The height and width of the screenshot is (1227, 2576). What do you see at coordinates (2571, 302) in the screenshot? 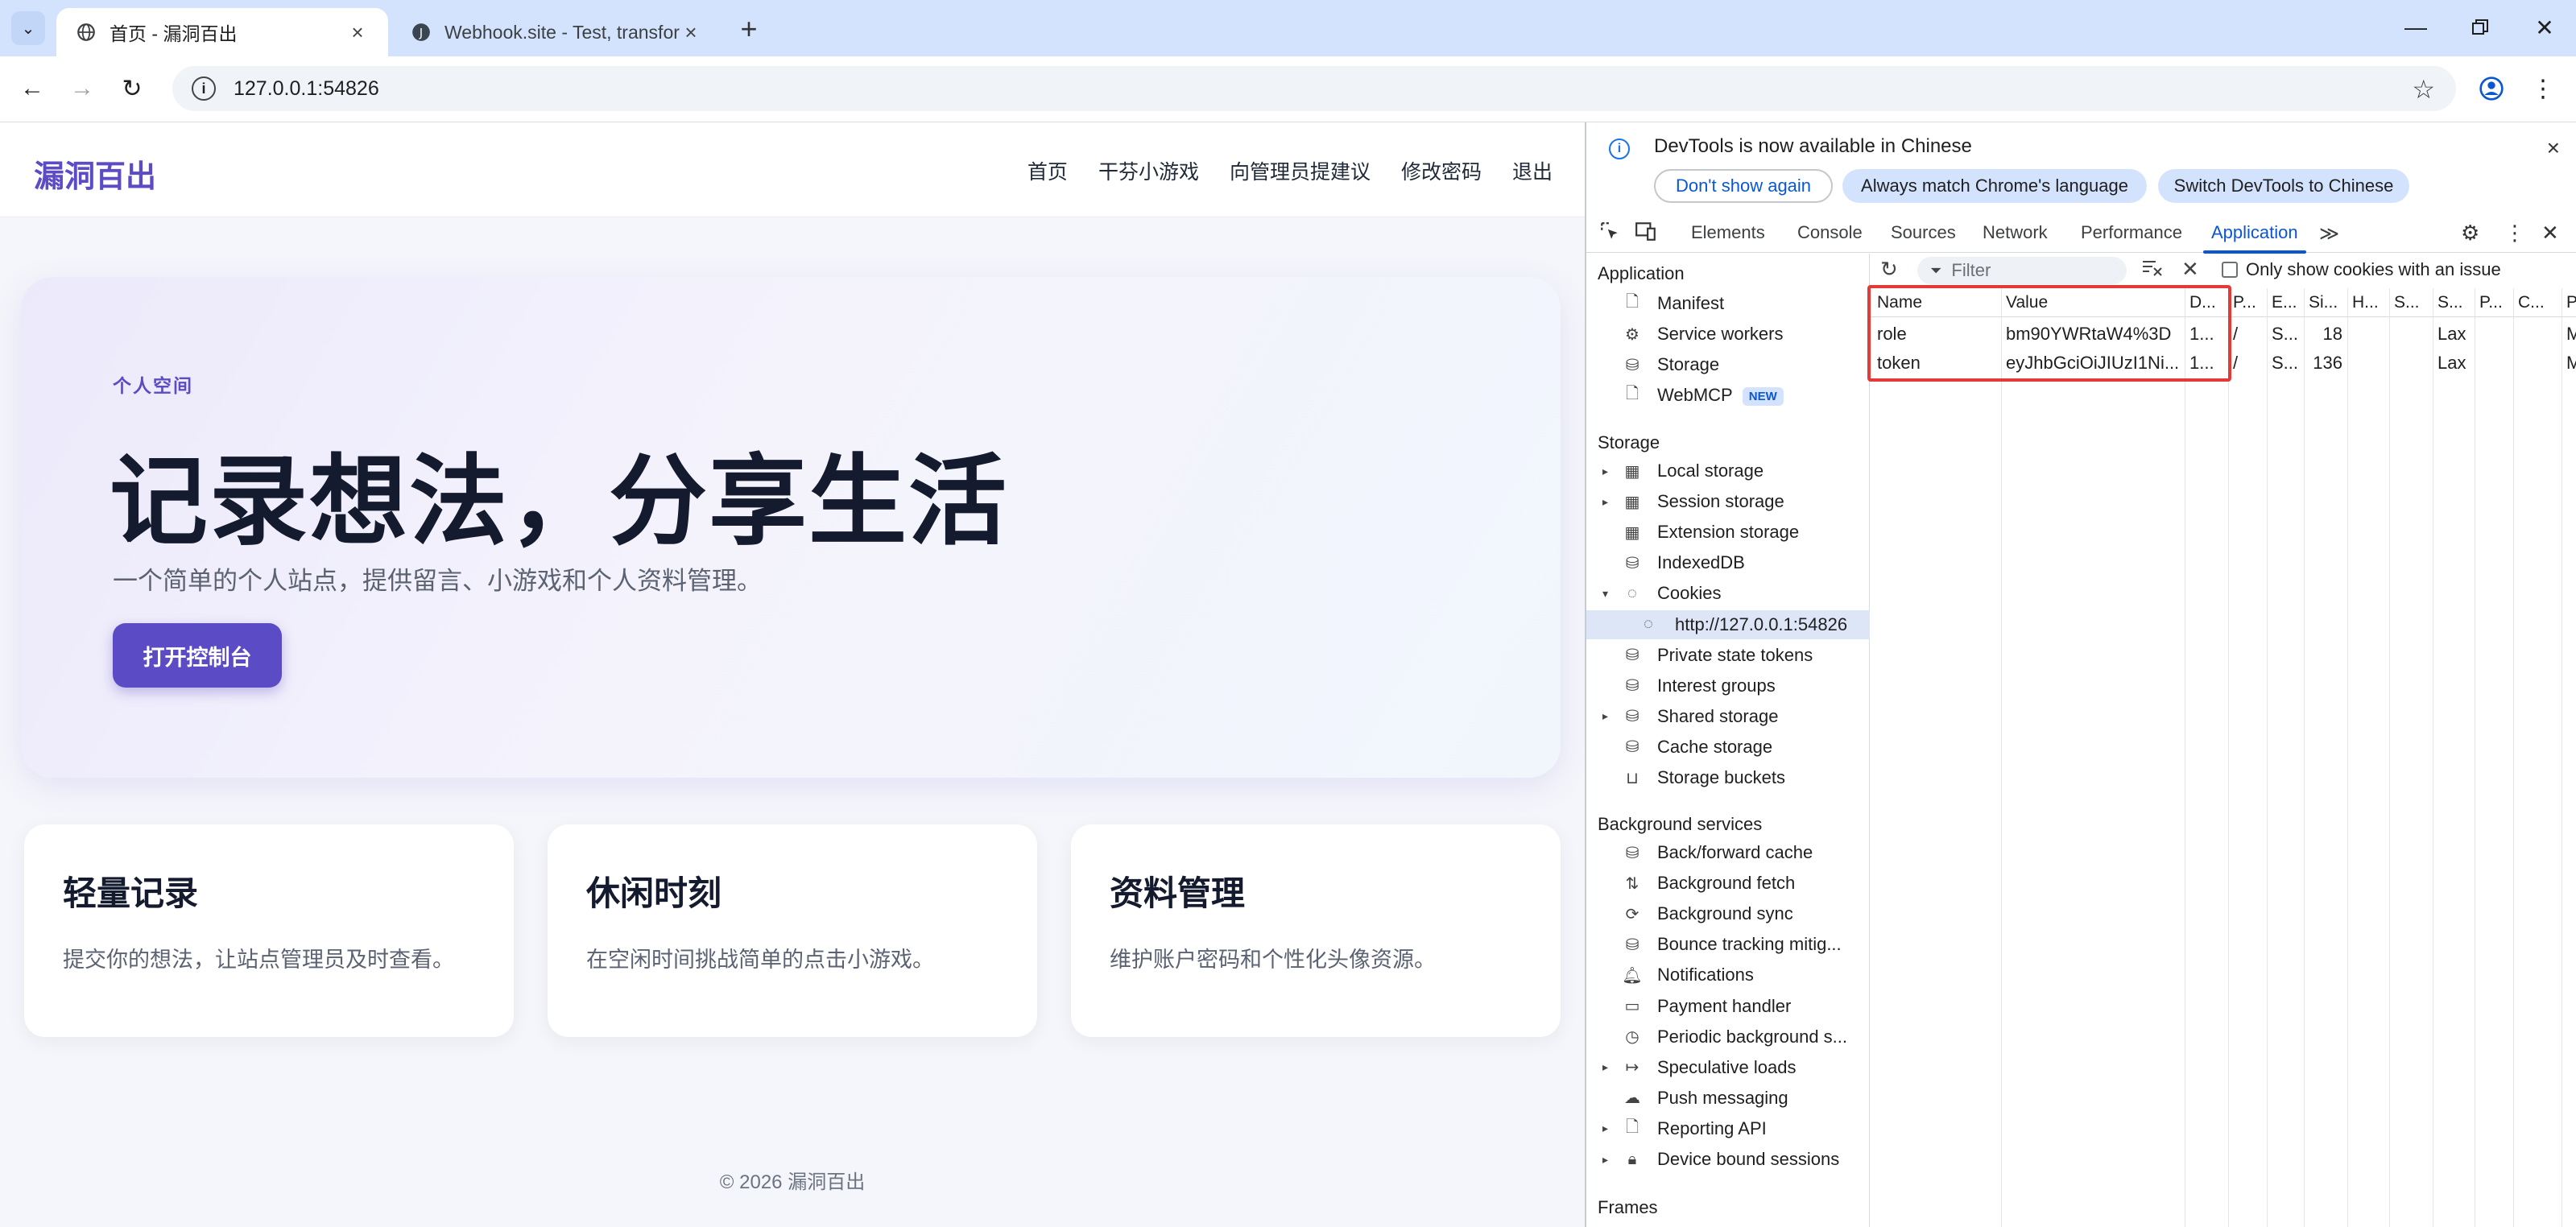
I see `column-header: P` at bounding box center [2571, 302].